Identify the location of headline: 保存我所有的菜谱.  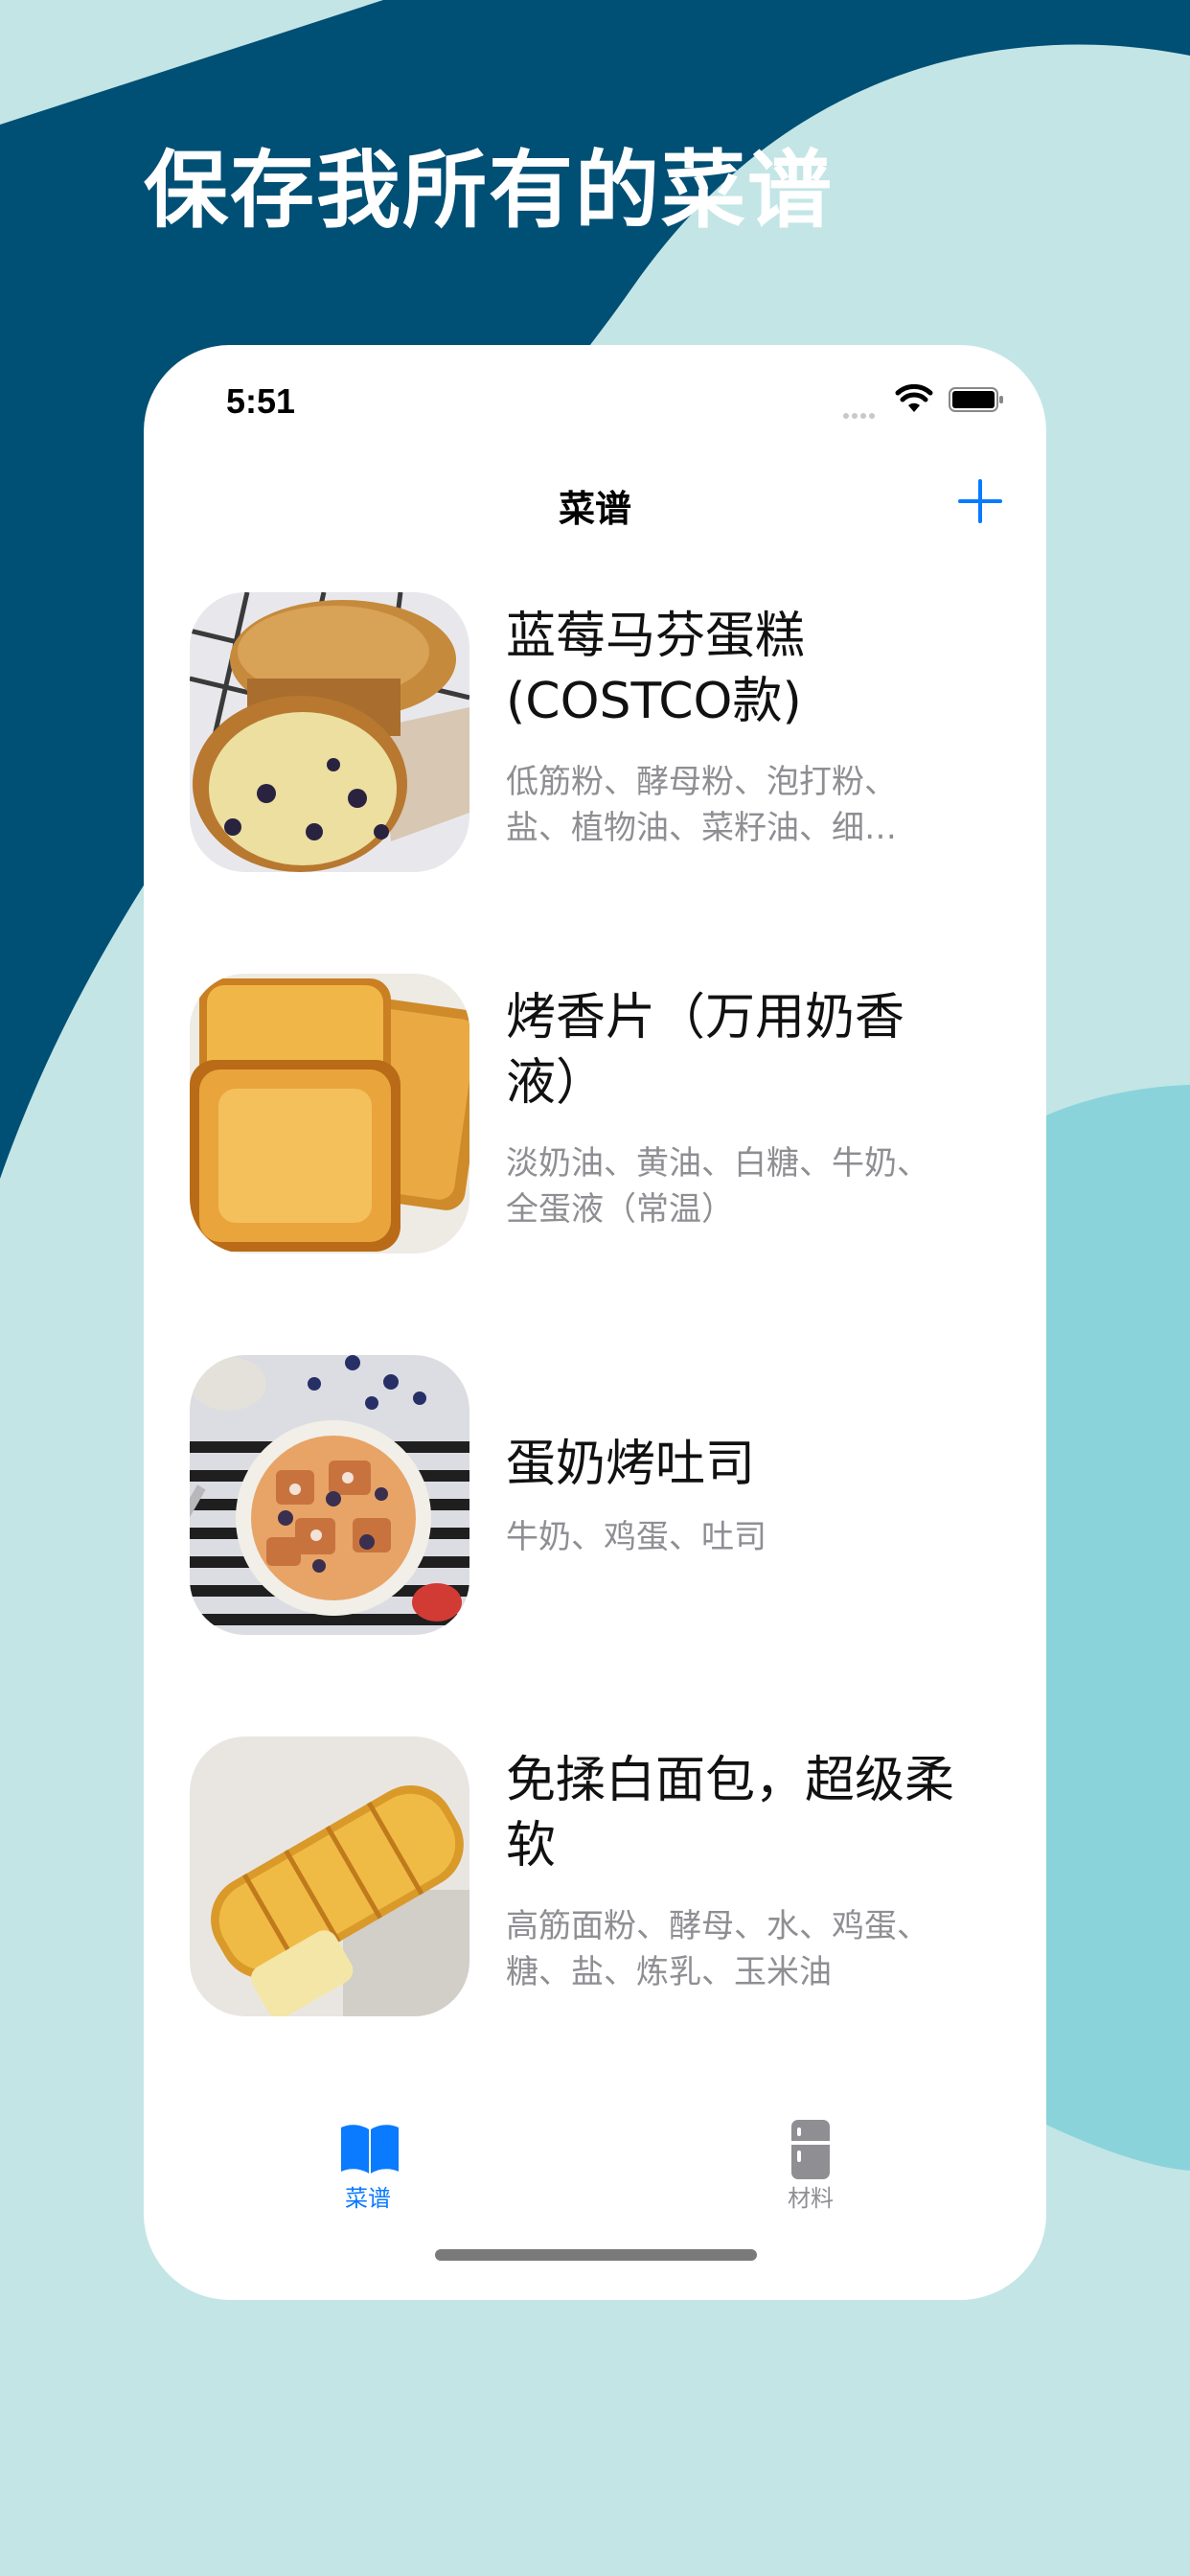
(490, 190).